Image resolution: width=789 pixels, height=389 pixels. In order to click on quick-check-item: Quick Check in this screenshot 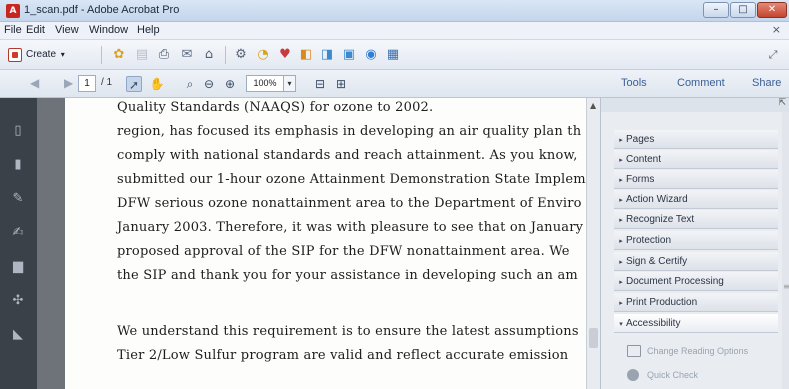, I will do `click(698, 375)`.